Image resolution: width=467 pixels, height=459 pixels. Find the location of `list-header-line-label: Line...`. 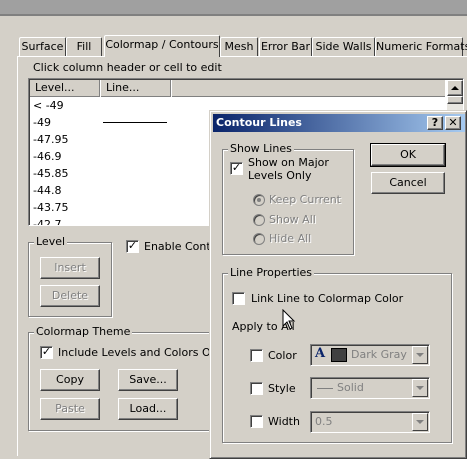

list-header-line-label: Line... is located at coordinates (123, 87).